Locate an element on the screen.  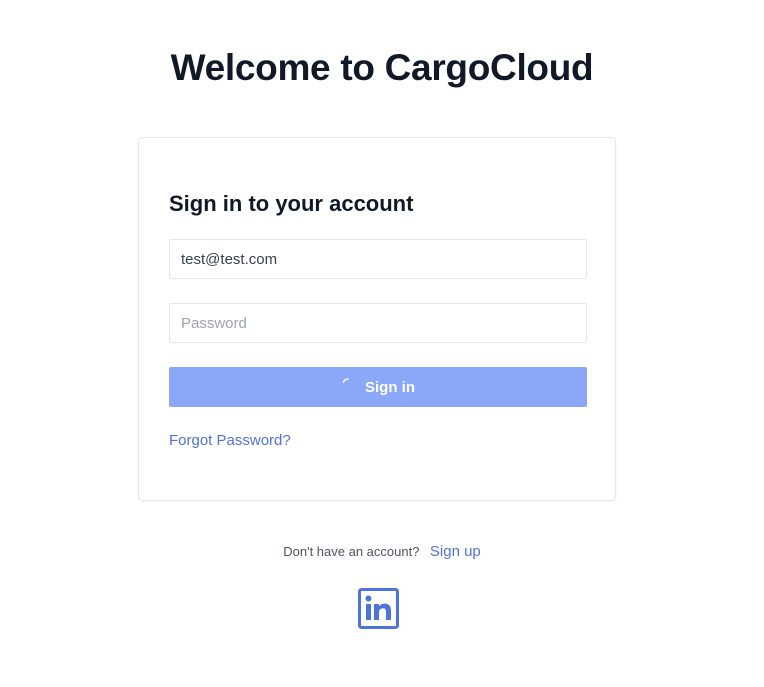
page-title: Welcome to CargoCloud is located at coordinates (382, 67).